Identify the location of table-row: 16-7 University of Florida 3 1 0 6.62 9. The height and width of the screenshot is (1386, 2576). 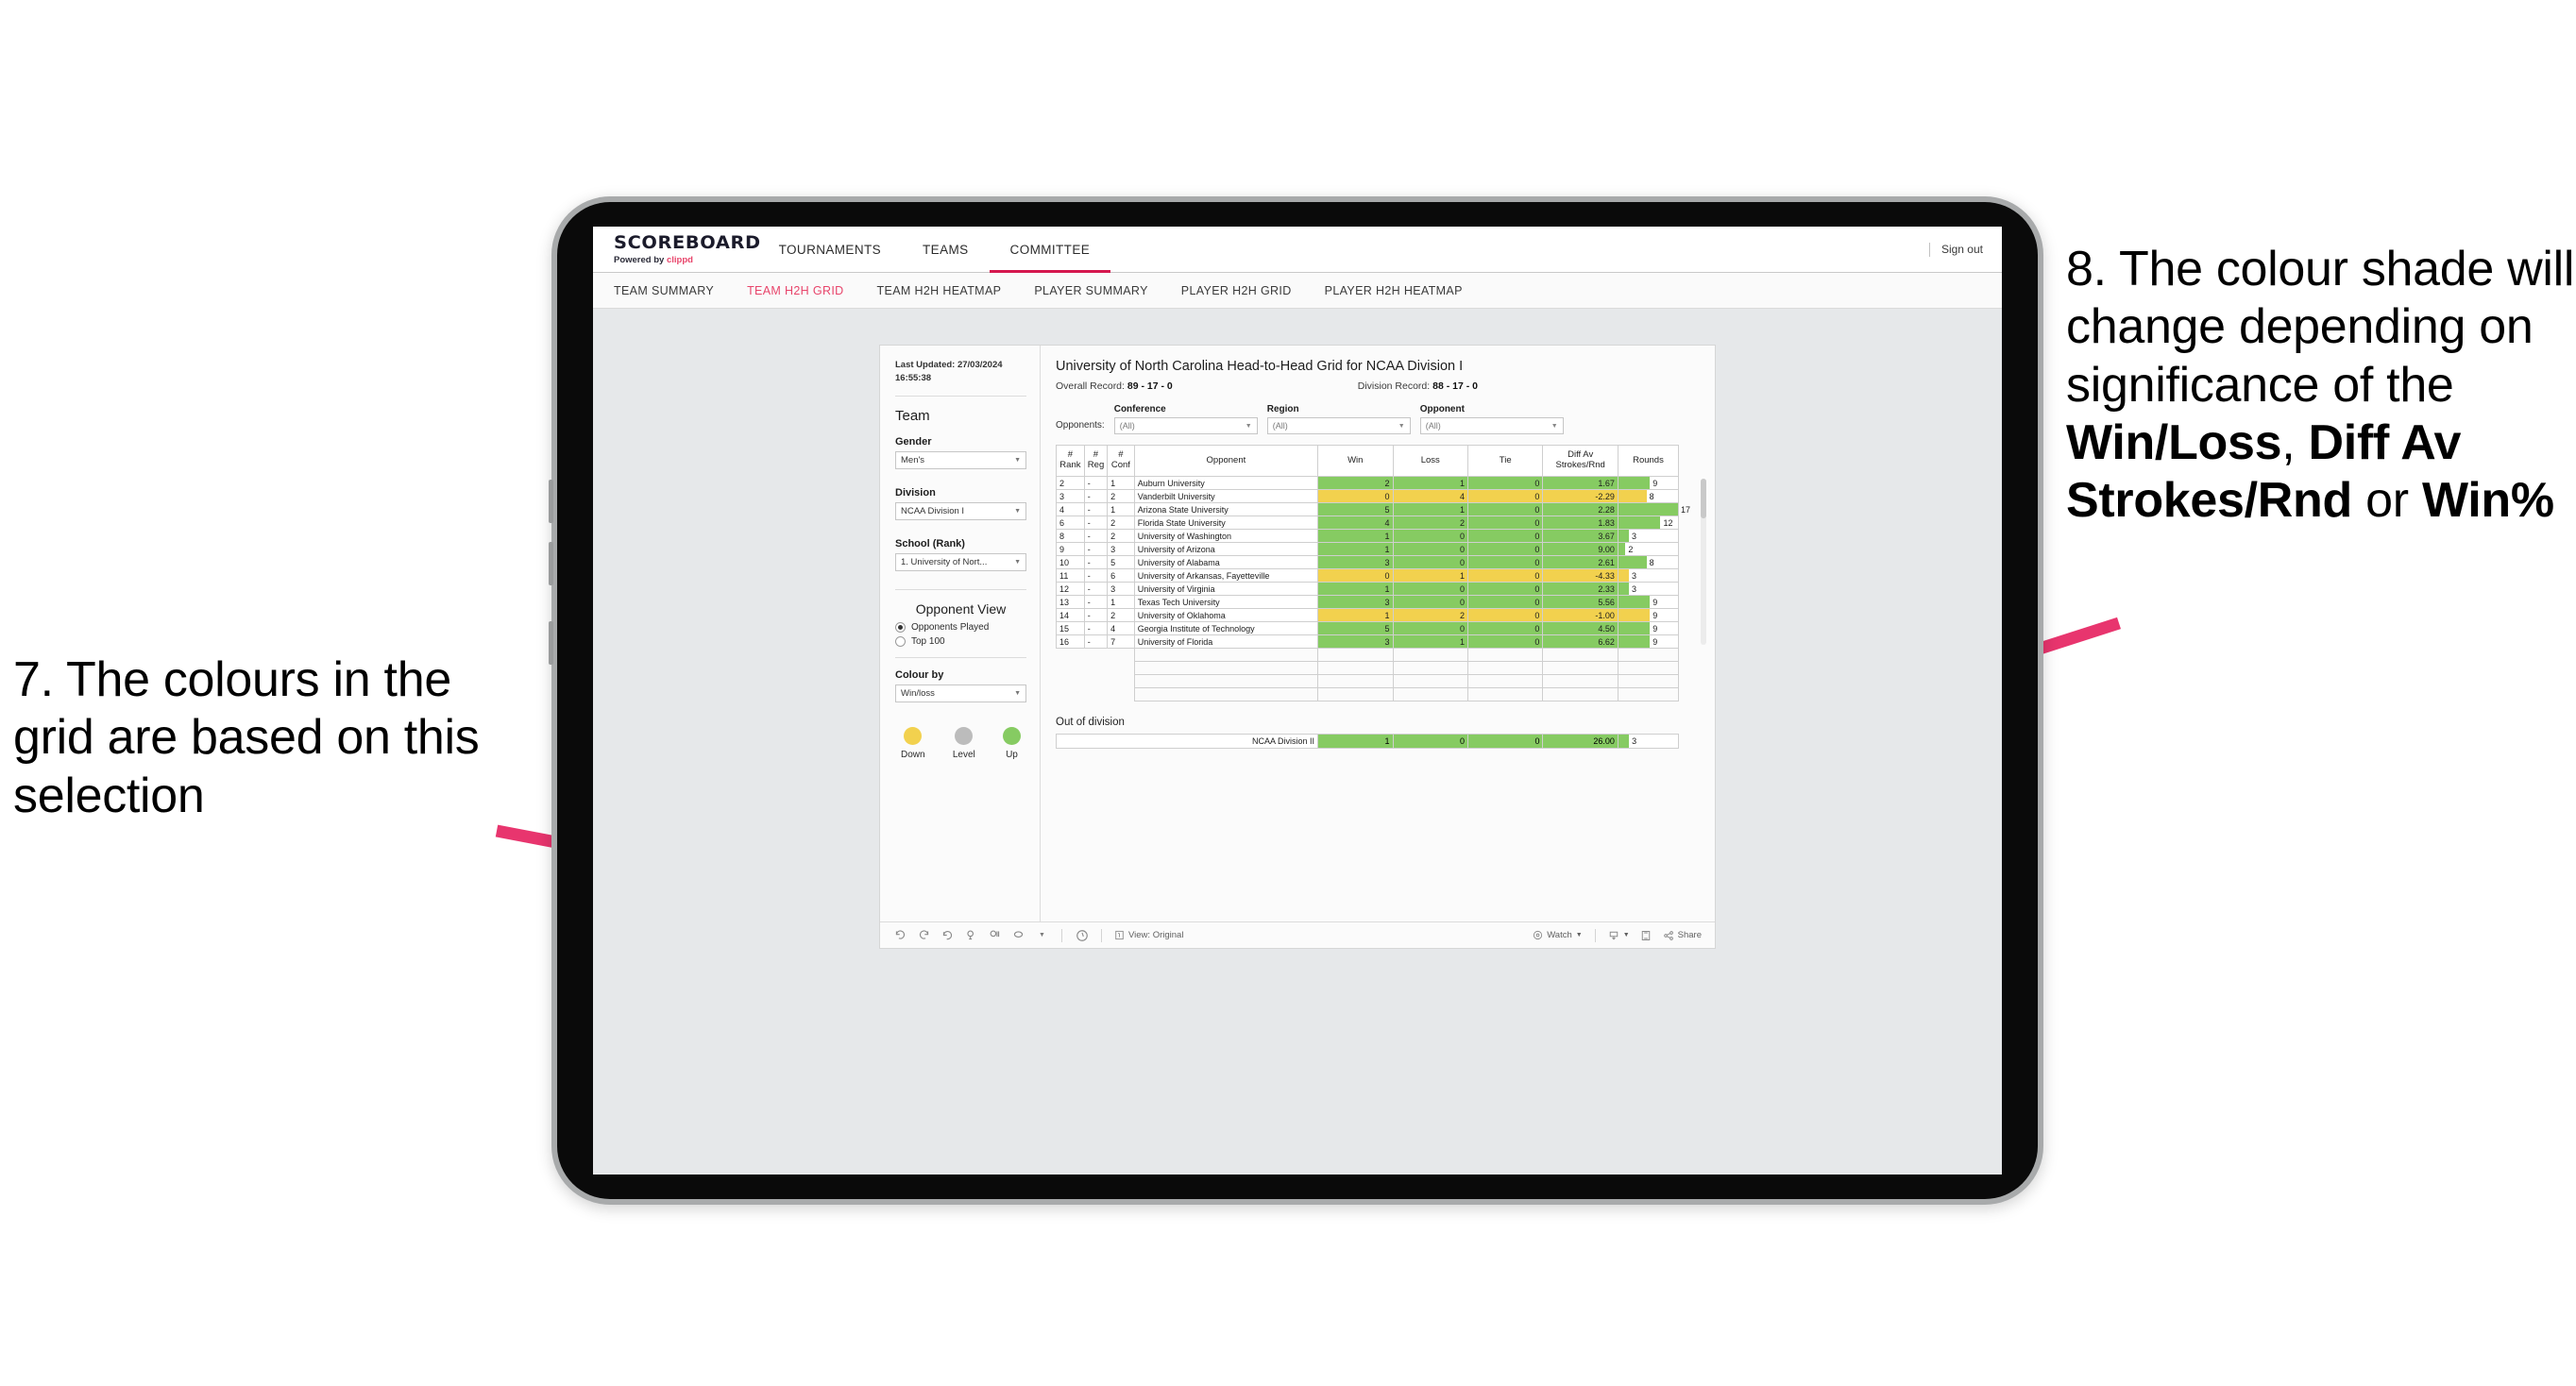
(1368, 641).